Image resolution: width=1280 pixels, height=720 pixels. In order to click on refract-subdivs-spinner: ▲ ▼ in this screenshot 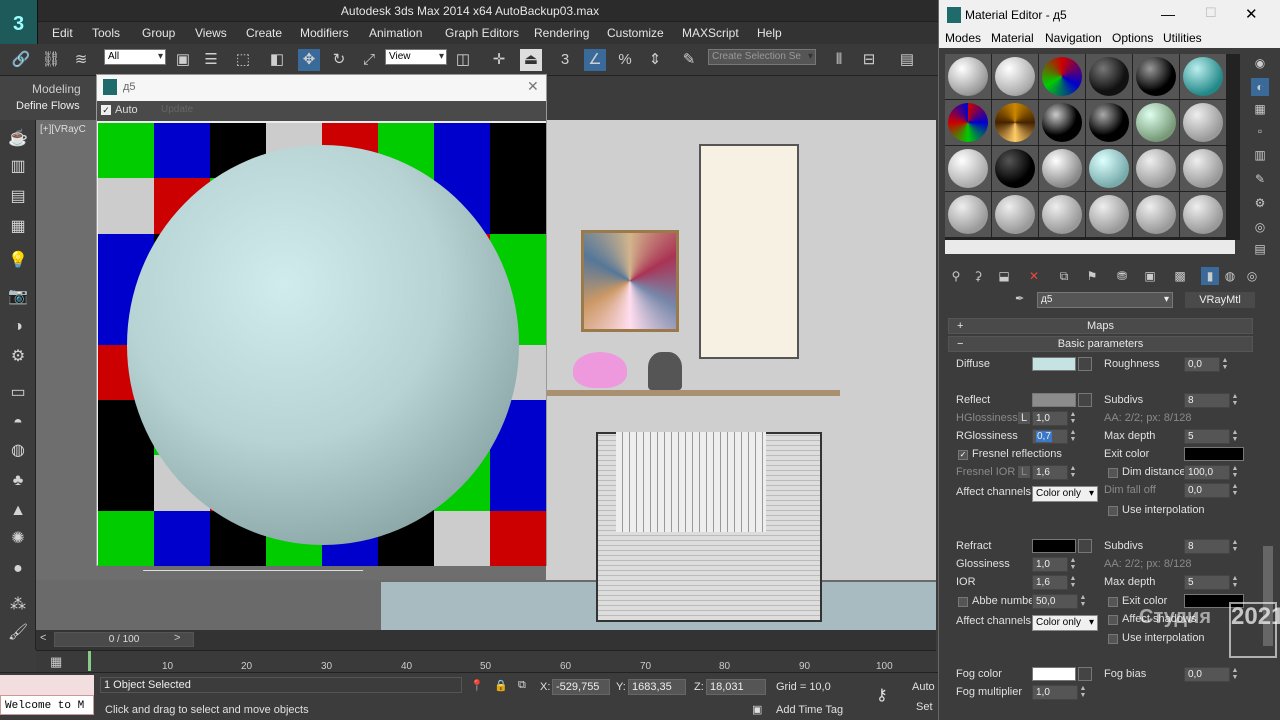, I will do `click(1235, 546)`.